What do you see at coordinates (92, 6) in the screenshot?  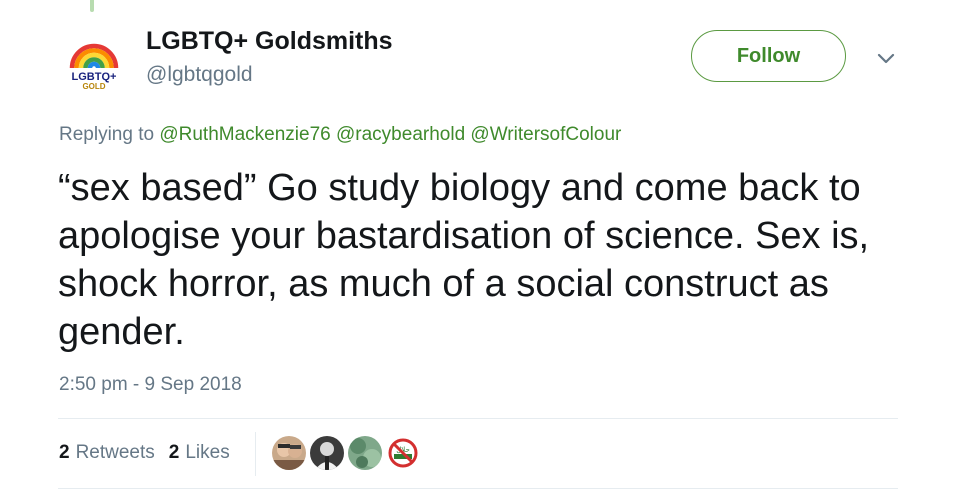 I see `thread-connector-line` at bounding box center [92, 6].